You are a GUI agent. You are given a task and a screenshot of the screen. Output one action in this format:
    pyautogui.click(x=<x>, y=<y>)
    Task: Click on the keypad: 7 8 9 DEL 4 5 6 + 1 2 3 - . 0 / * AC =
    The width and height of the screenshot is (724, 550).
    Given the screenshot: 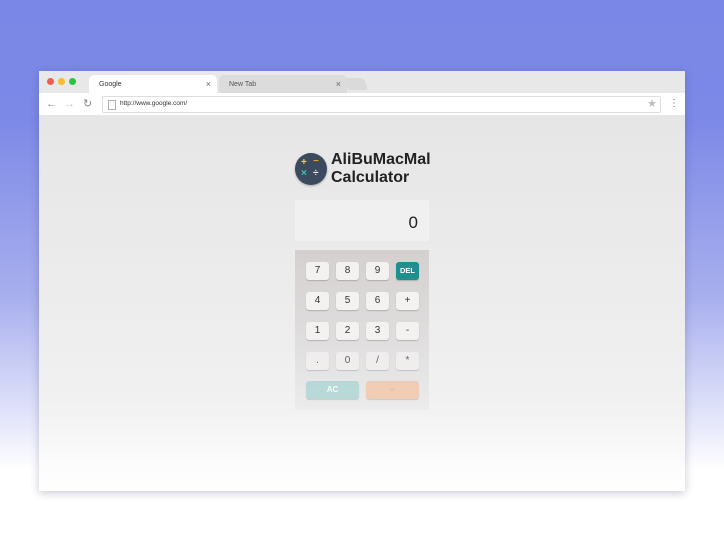 What is the action you would take?
    pyautogui.click(x=362, y=330)
    